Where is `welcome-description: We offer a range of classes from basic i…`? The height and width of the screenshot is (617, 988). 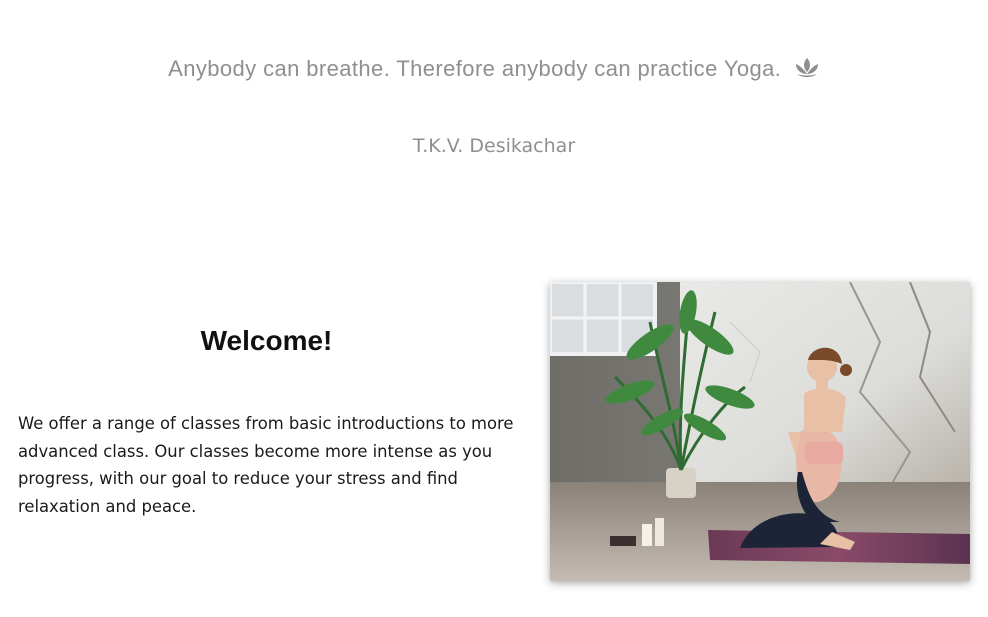
welcome-description: We offer a range of classes from basic i… is located at coordinates (266, 465).